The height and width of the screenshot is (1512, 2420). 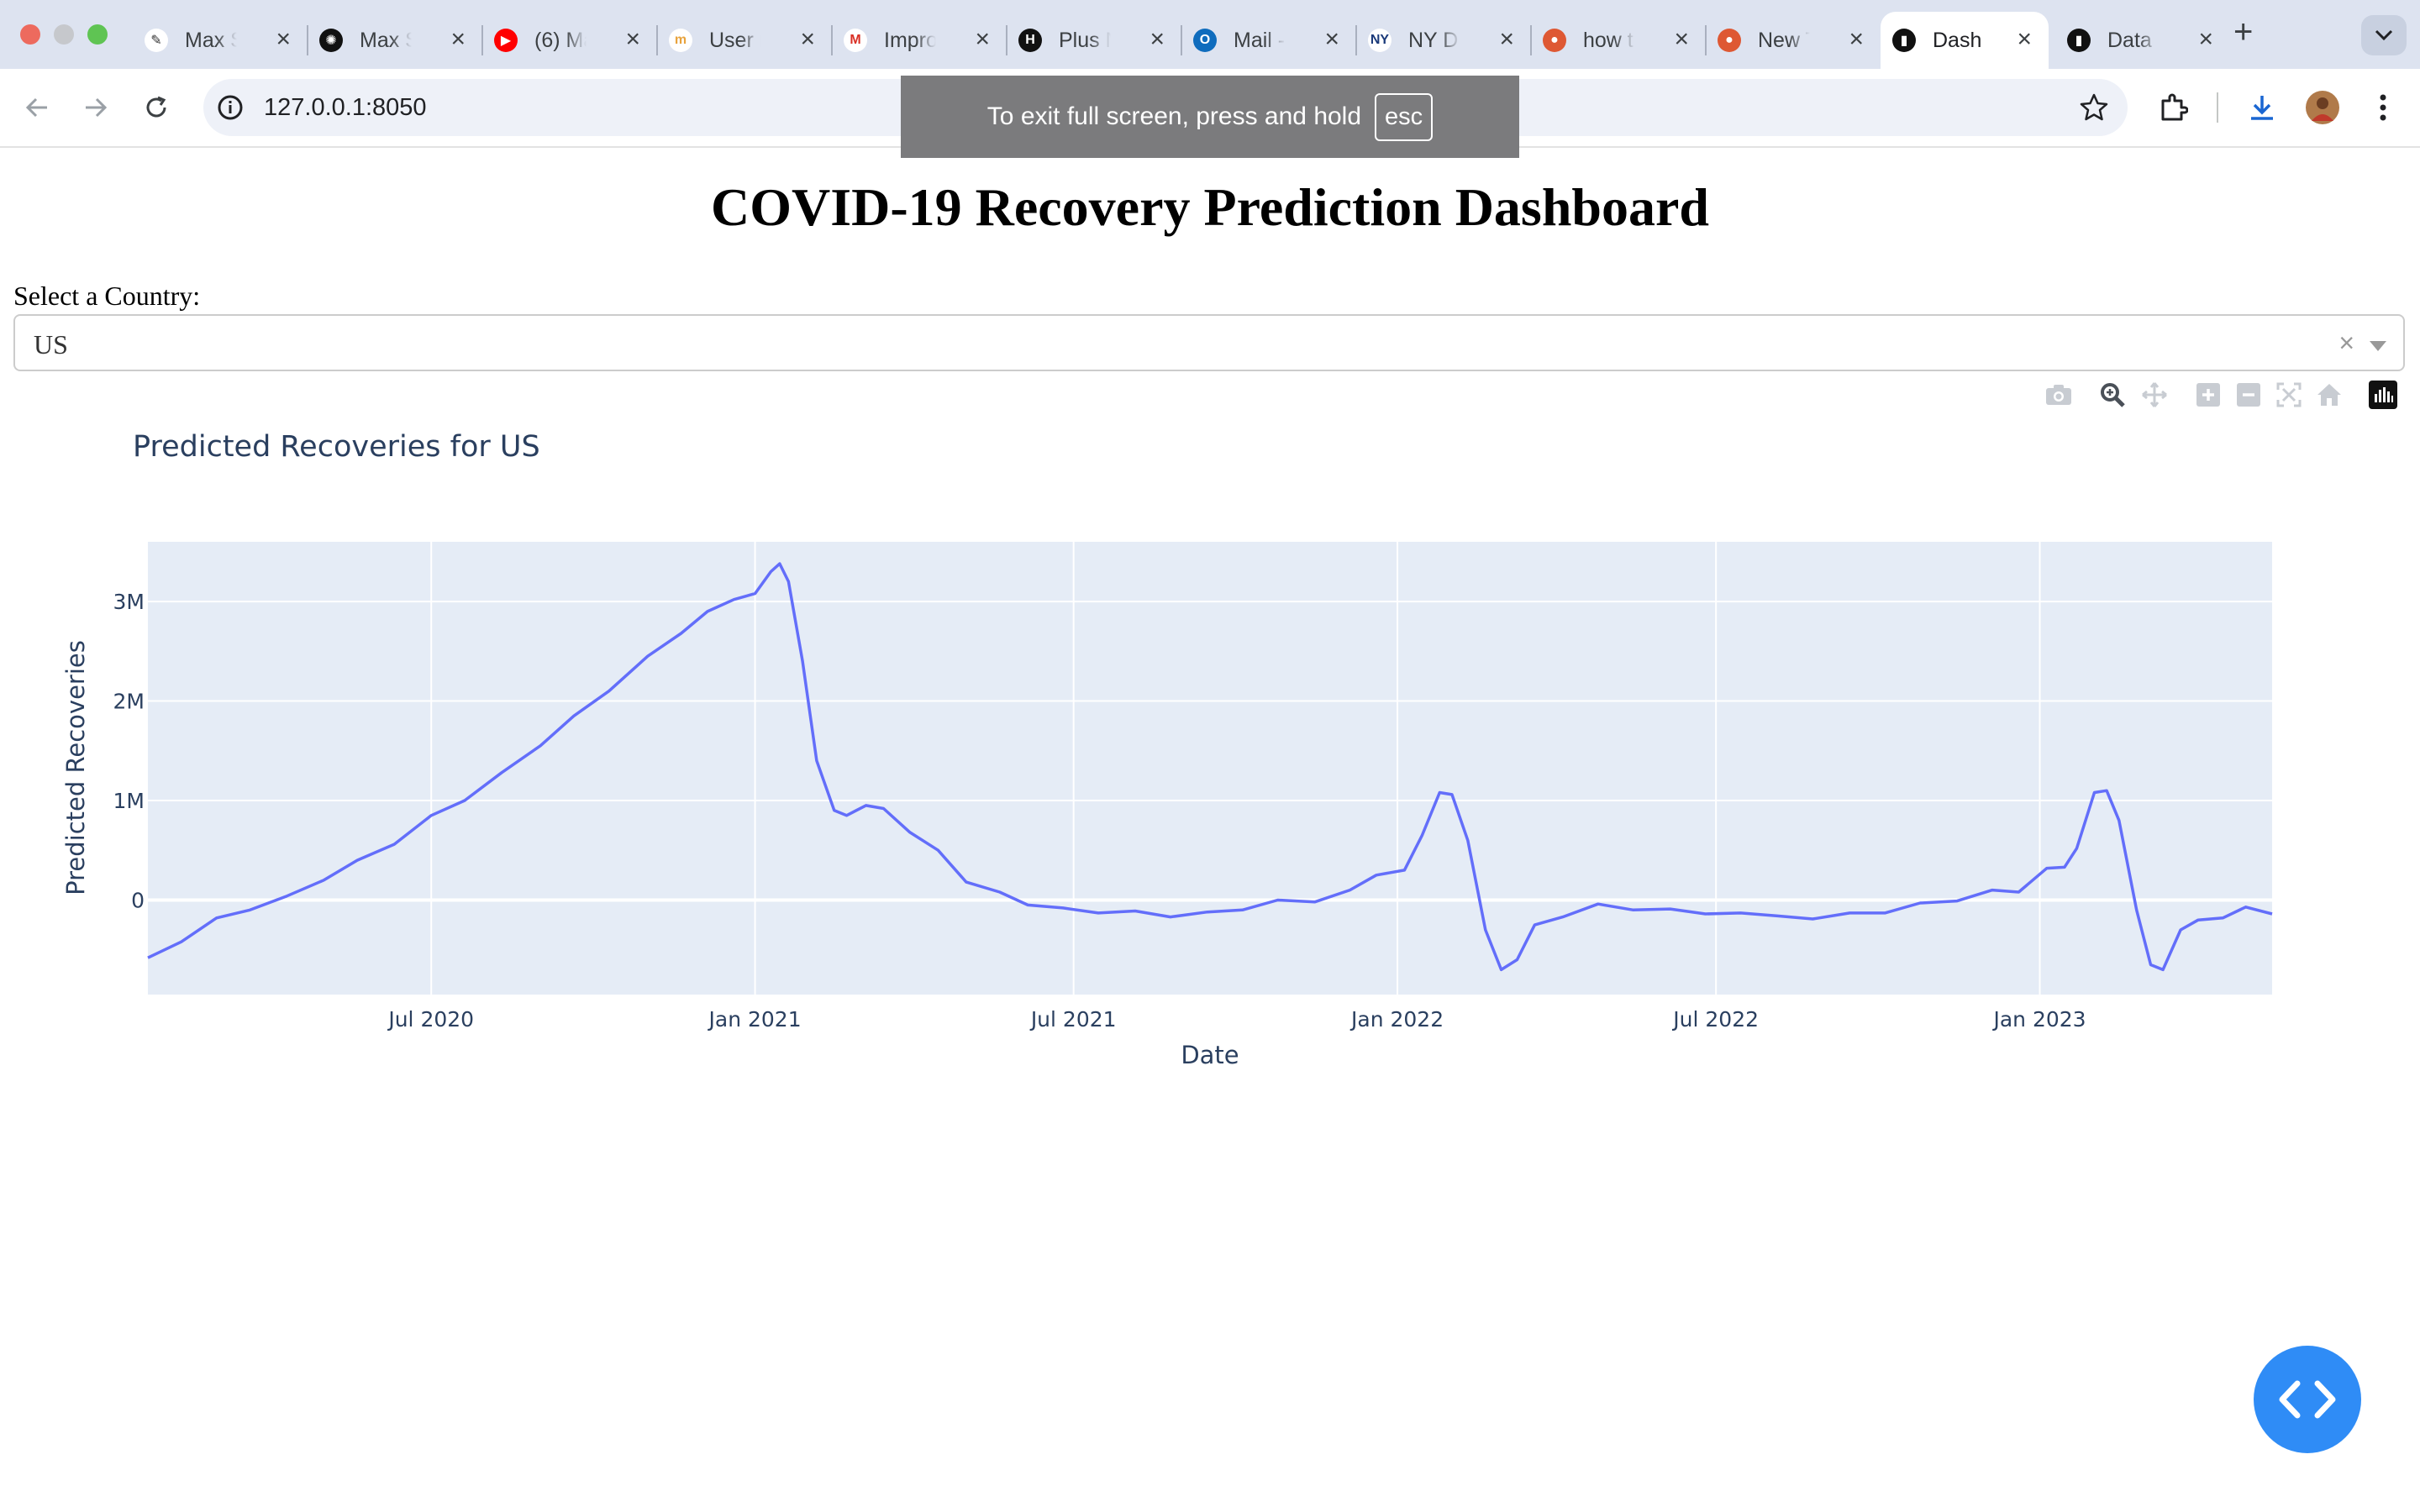 I want to click on x-axis-label: Date, so click(x=1210, y=1055).